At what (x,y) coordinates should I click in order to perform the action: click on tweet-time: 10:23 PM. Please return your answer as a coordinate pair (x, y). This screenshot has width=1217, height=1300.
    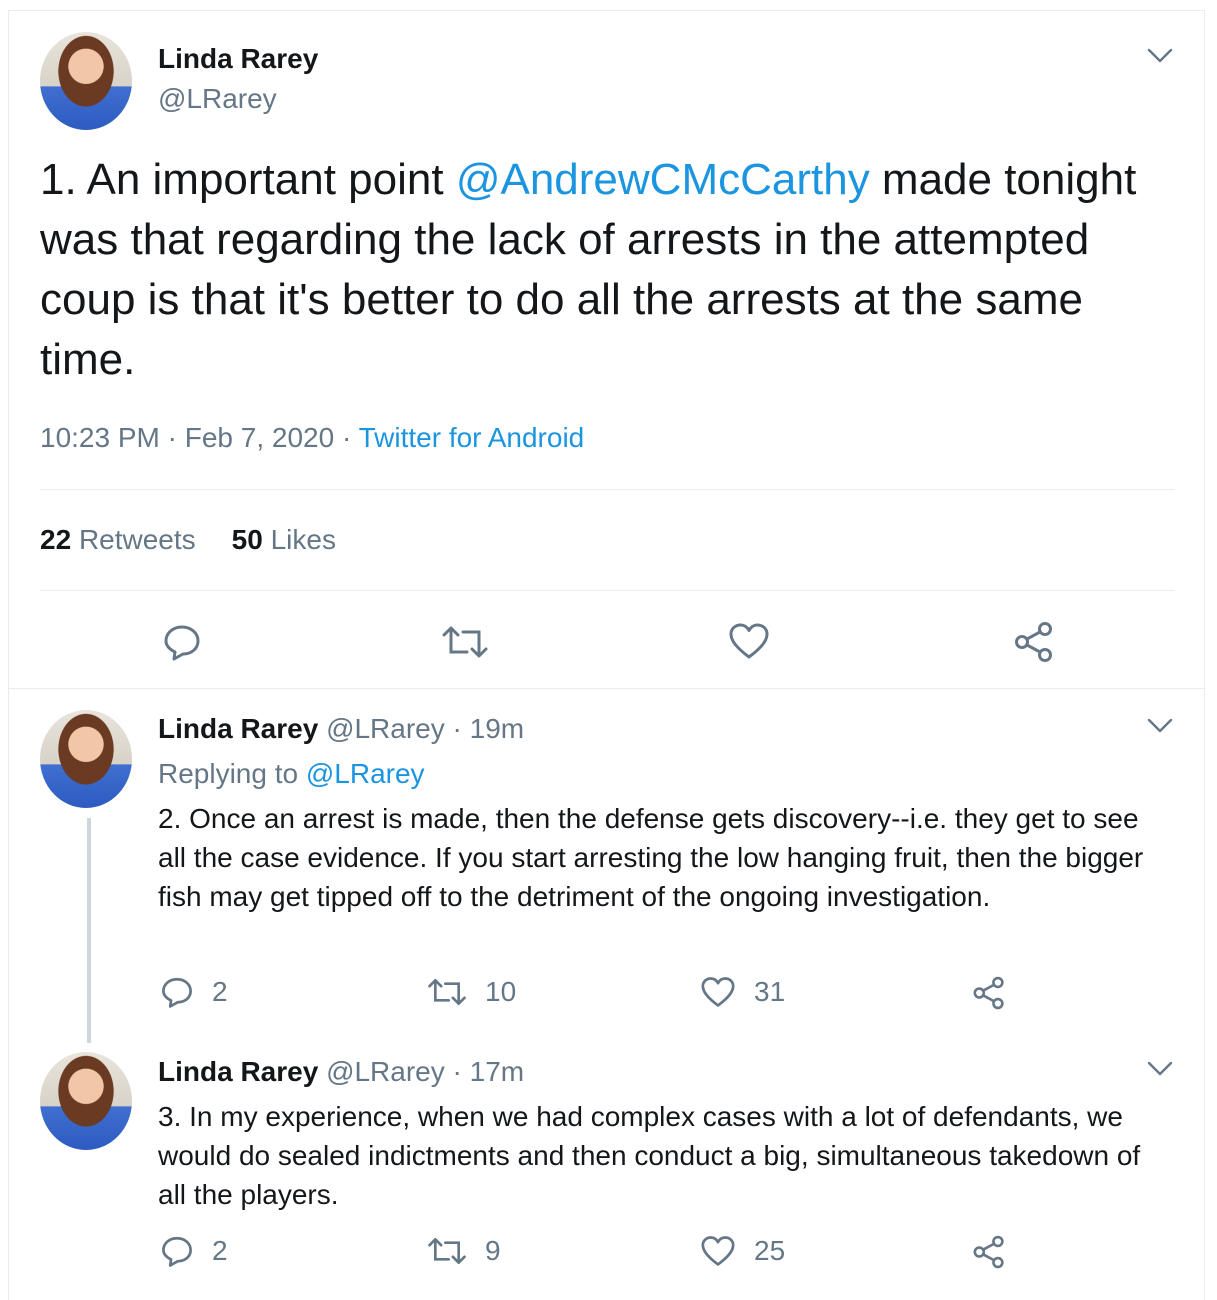
    Looking at the image, I should click on (100, 437).